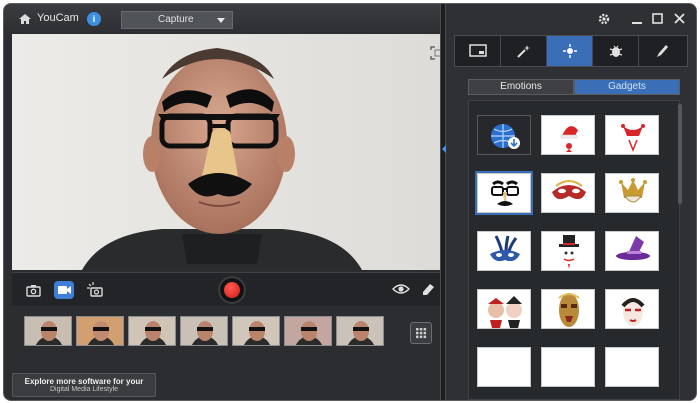 The width and height of the screenshot is (700, 403). I want to click on mode-select: Capture, so click(177, 20).